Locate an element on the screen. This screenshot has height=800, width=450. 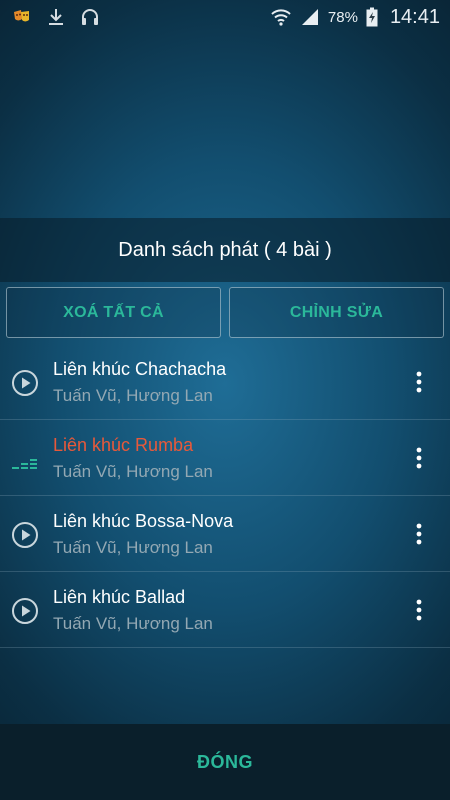
status-clock: 14:41 is located at coordinates (414, 16).